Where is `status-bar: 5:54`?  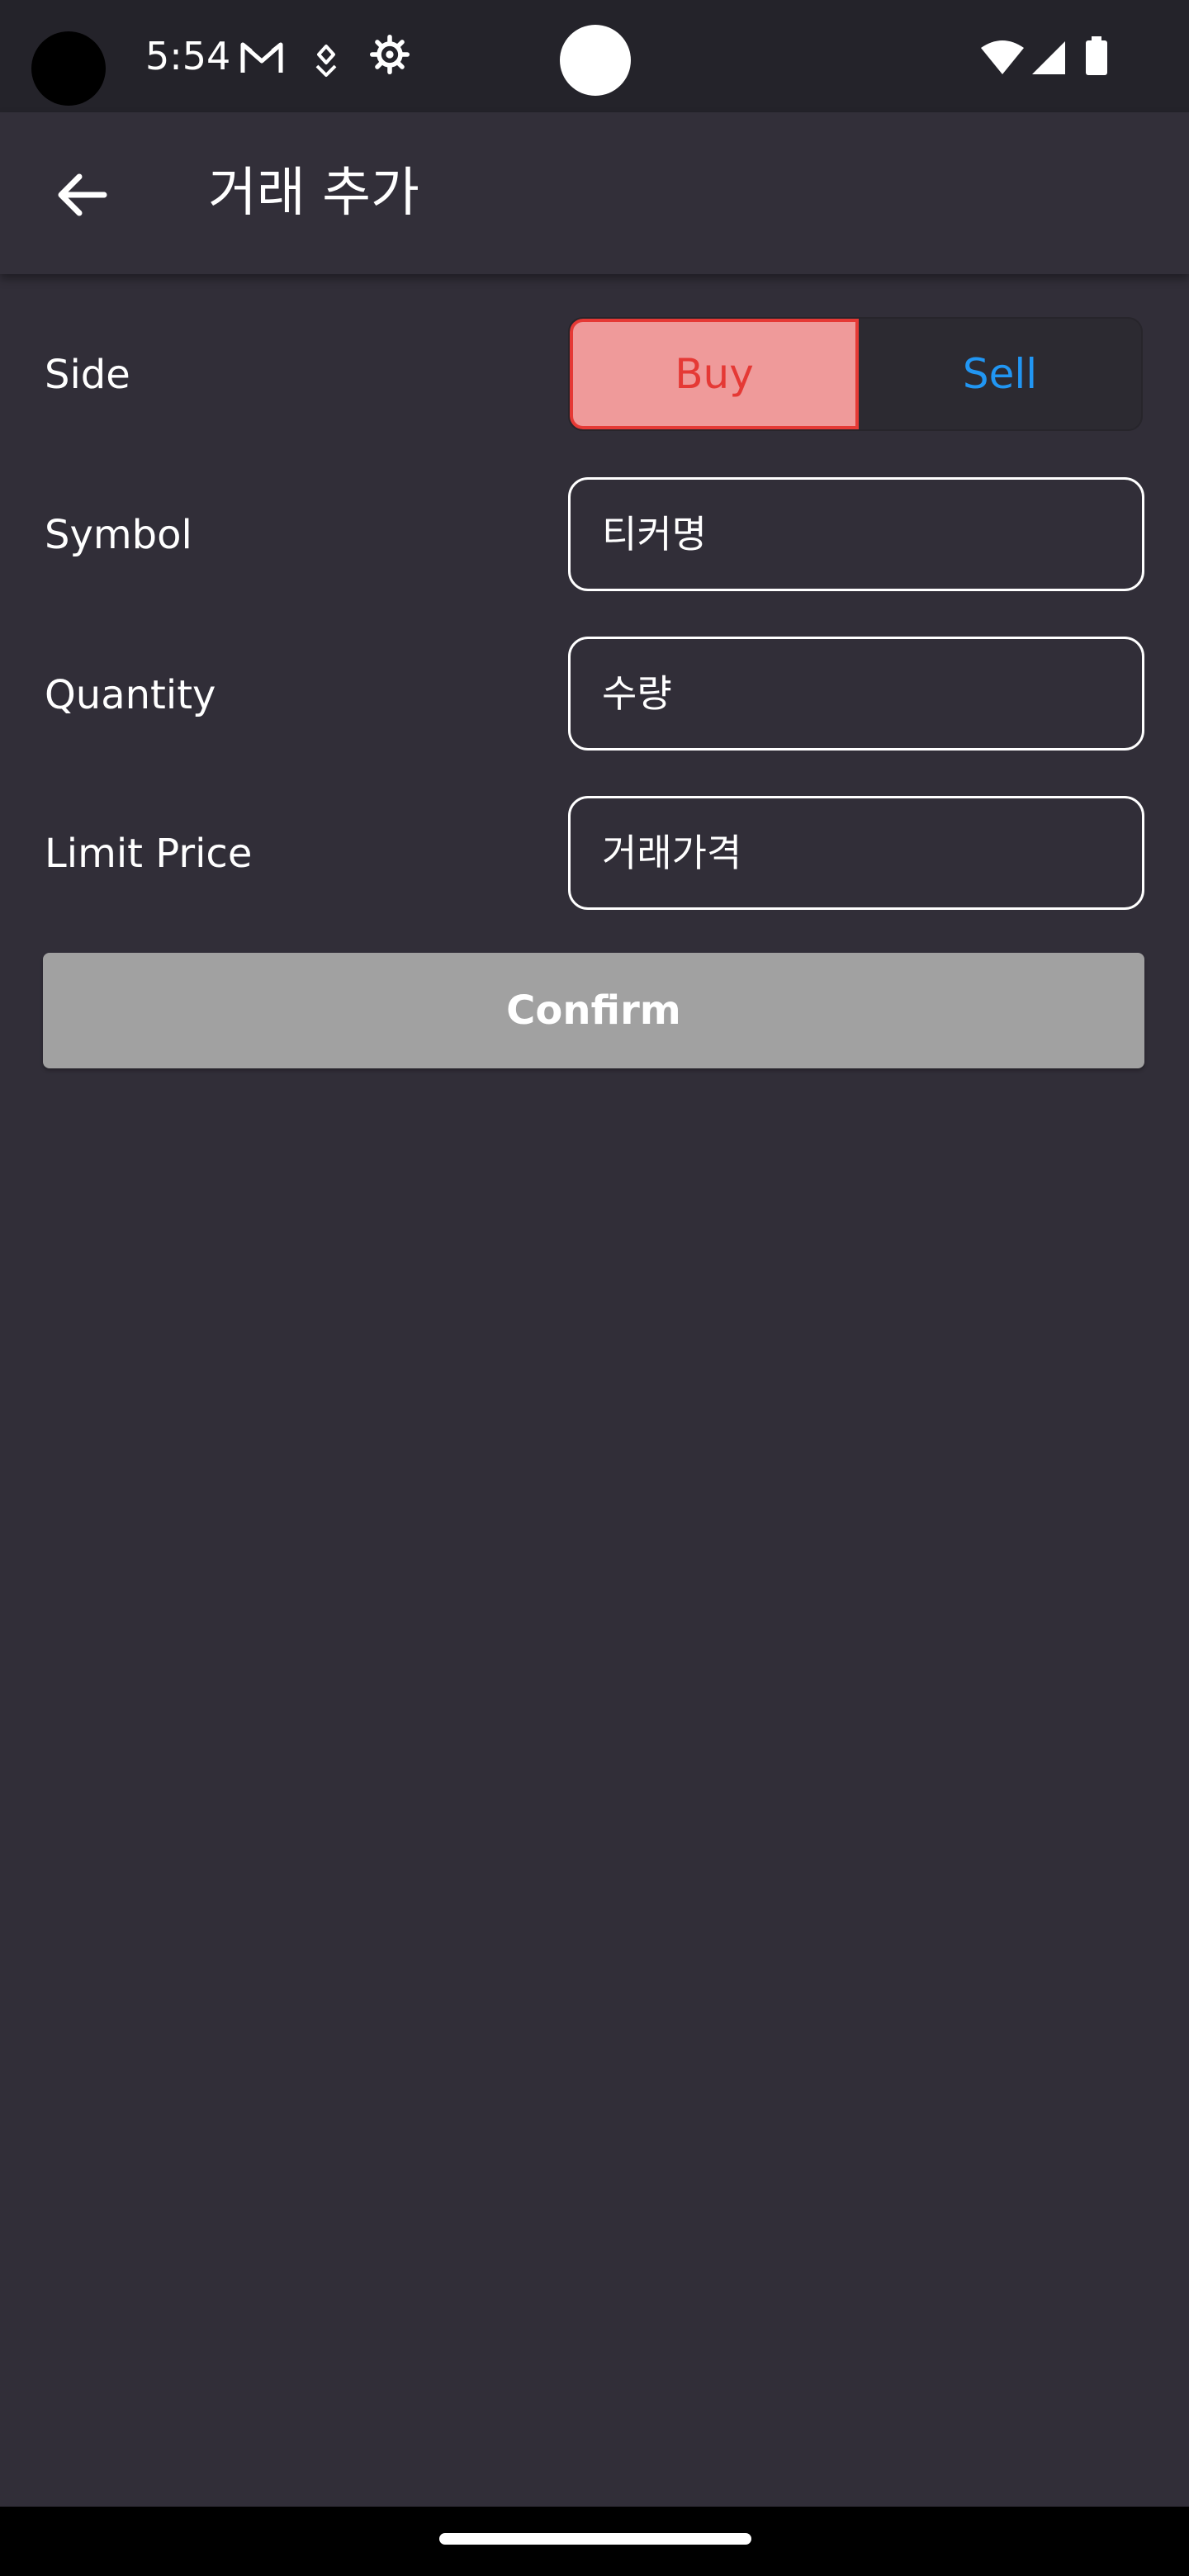
status-bar: 5:54 is located at coordinates (594, 56).